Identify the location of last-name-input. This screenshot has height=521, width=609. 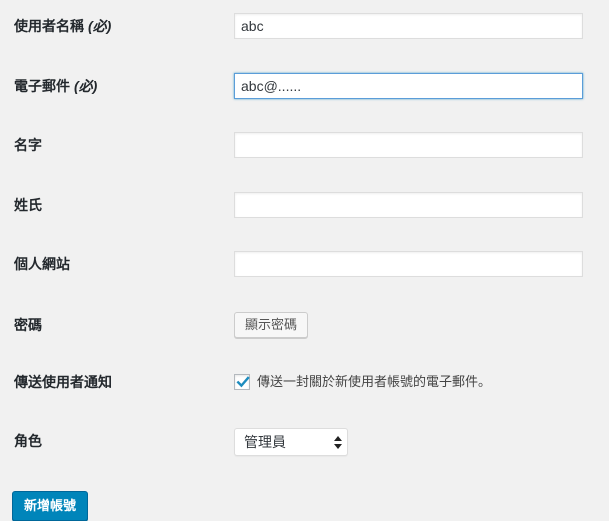
(408, 205).